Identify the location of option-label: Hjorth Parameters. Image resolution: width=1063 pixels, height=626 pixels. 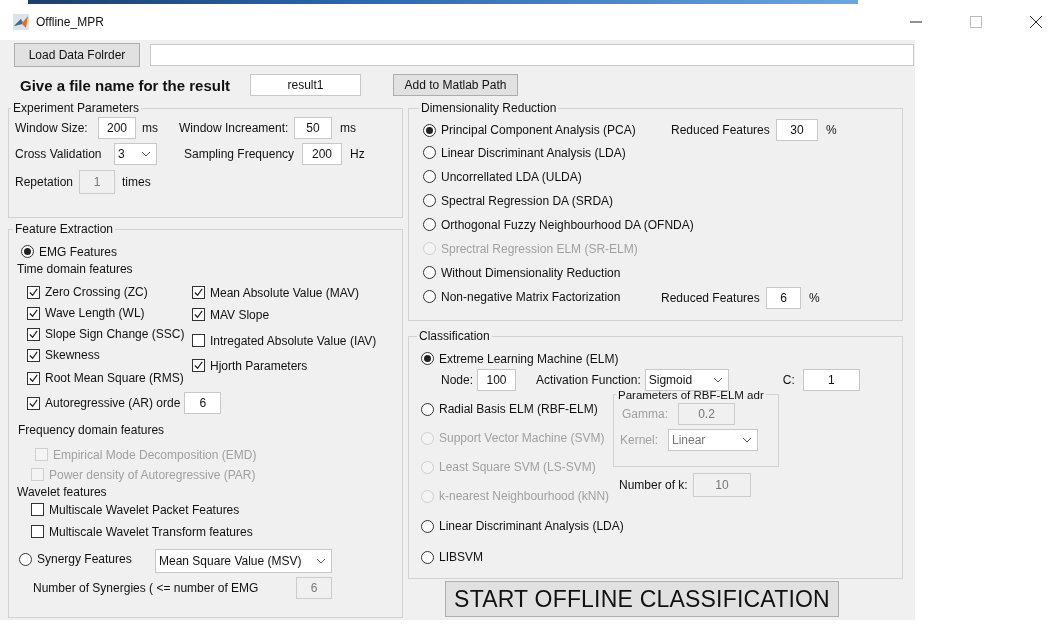
(259, 365).